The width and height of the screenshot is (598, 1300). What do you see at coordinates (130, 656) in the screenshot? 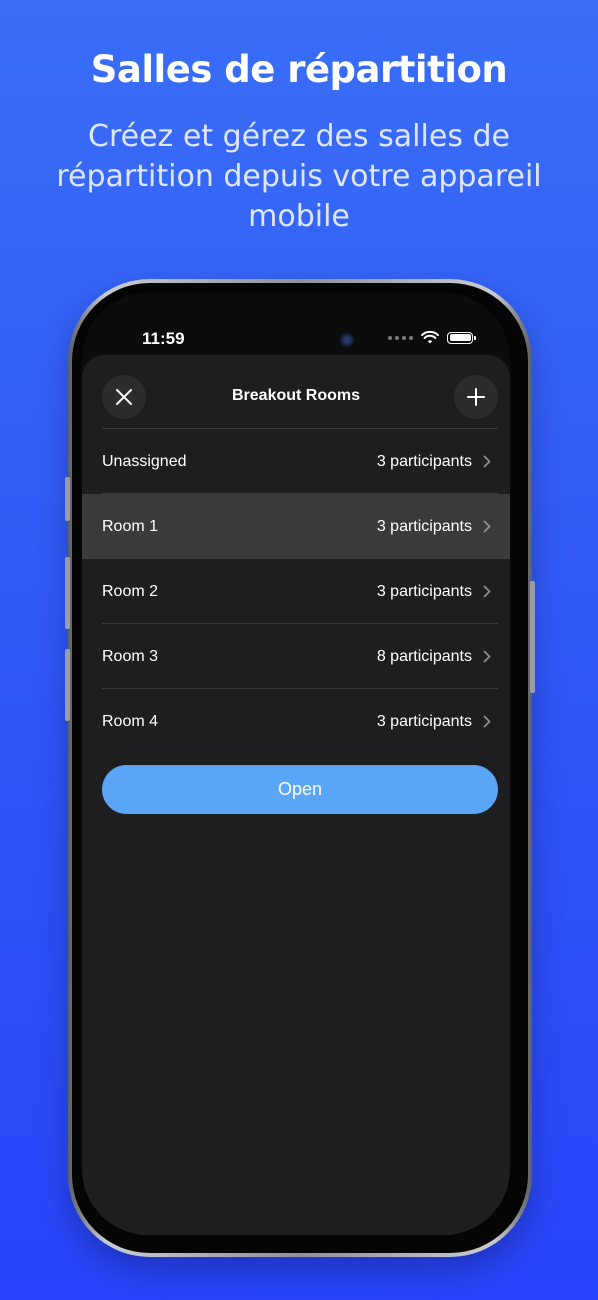
I see `room-name: Room 3` at bounding box center [130, 656].